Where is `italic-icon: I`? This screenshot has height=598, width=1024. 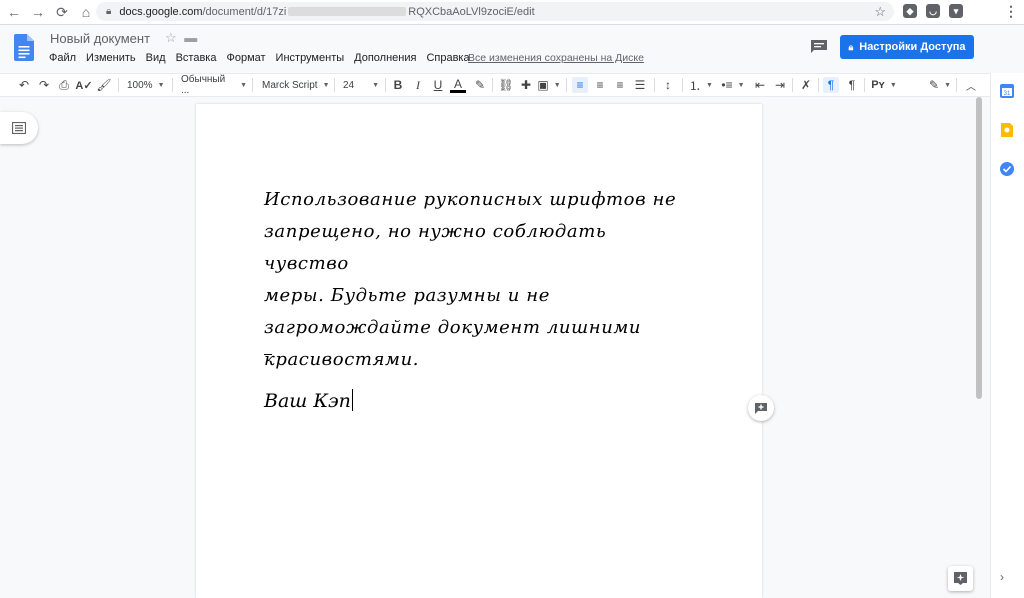
italic-icon: I is located at coordinates (418, 85).